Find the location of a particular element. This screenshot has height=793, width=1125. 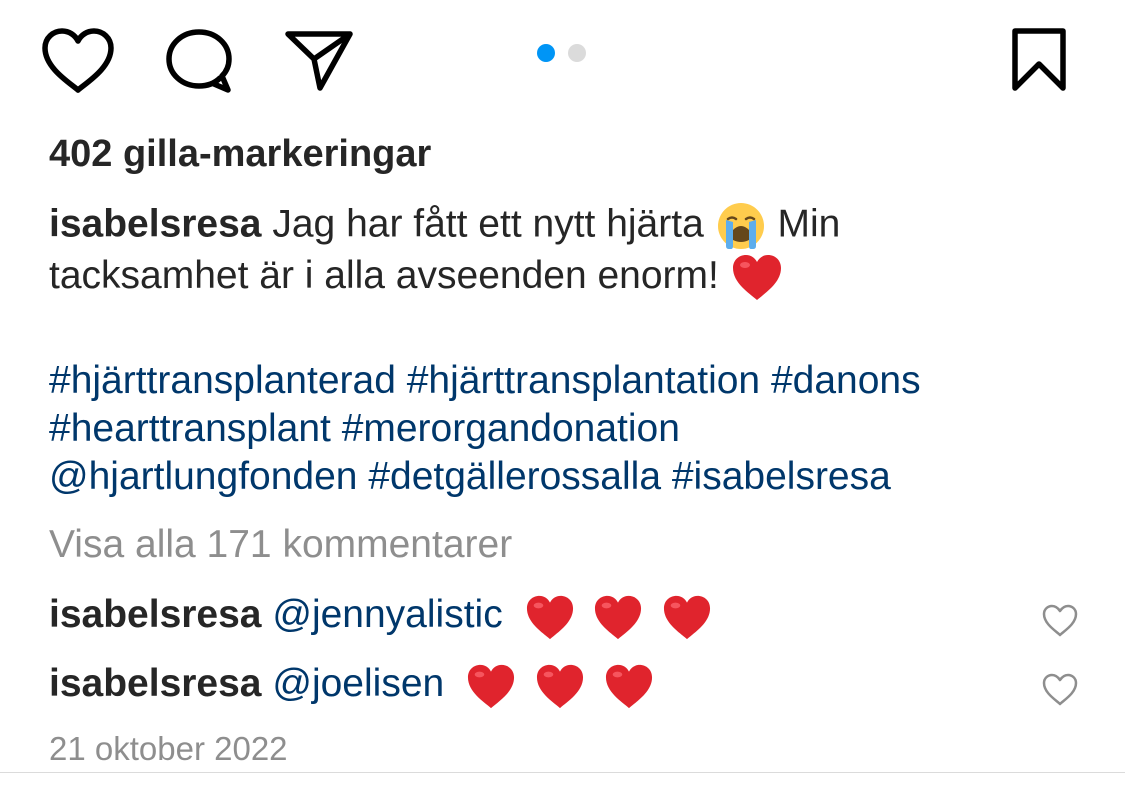

carousel-dot-active is located at coordinates (546, 53).